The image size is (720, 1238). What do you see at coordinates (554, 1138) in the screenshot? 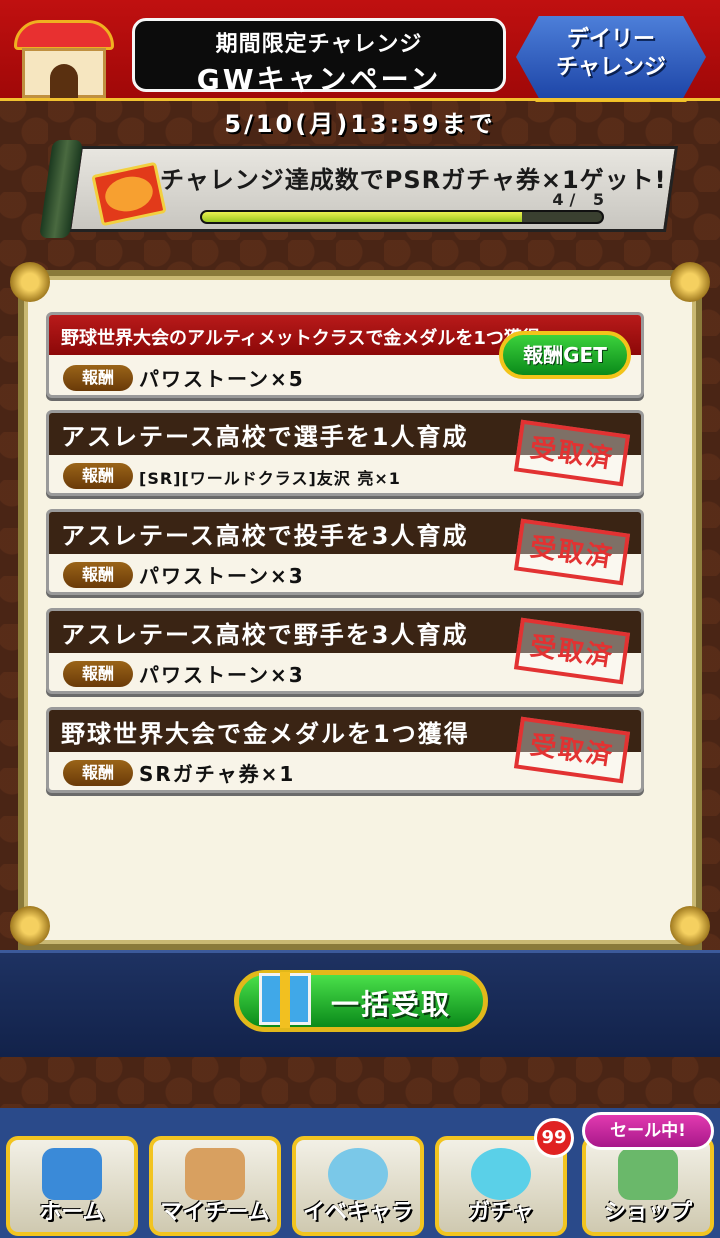
I see `gacha-count-badge: 99` at bounding box center [554, 1138].